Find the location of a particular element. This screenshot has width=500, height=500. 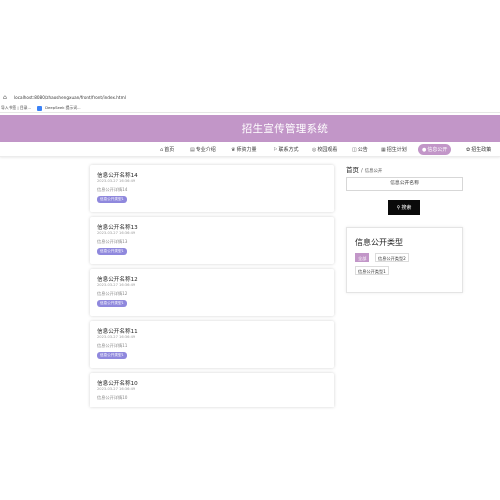

nav-school-view: ◎ 校园观看 is located at coordinates (324, 149).